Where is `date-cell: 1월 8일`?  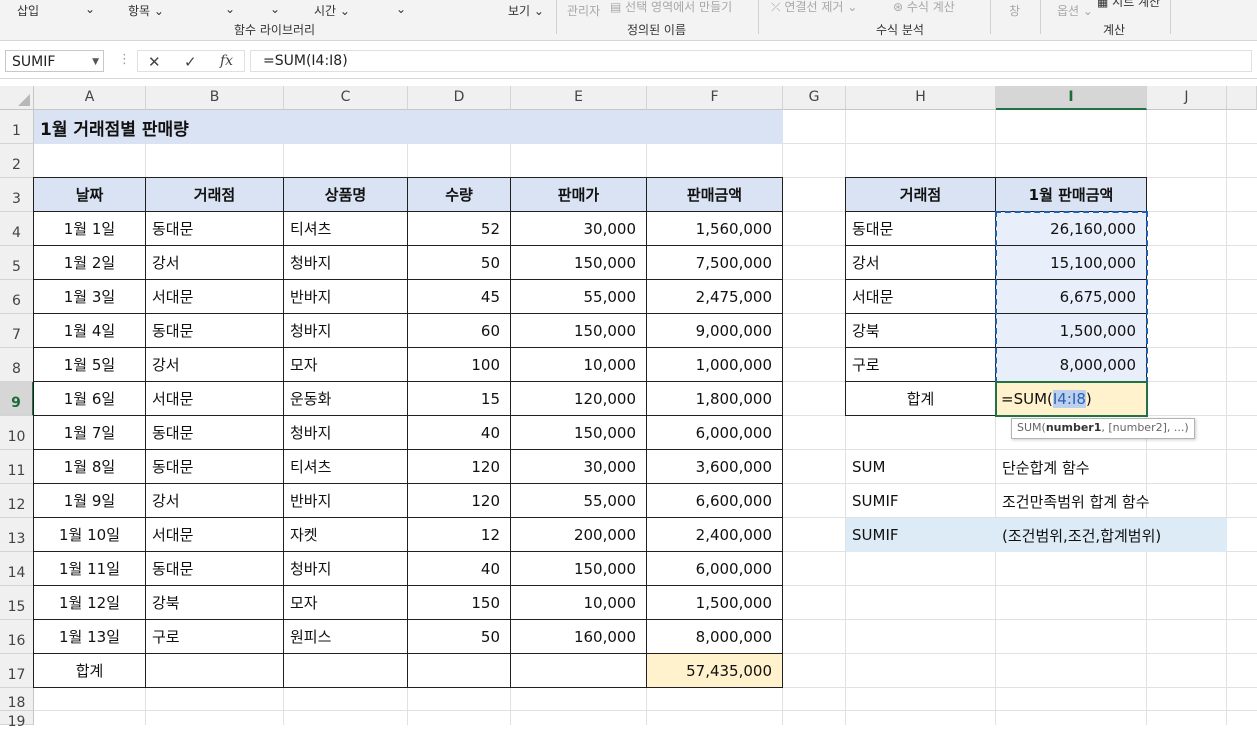
date-cell: 1월 8일 is located at coordinates (89, 466).